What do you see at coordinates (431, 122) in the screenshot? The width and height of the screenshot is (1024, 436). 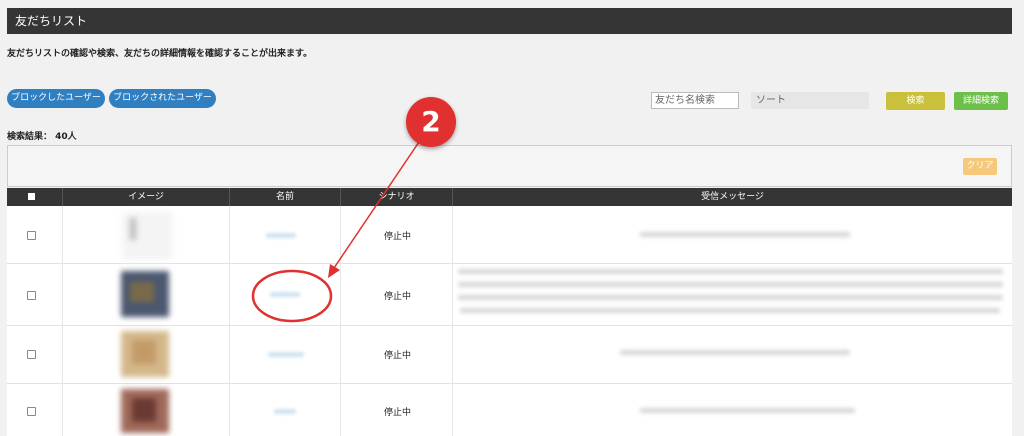 I see `step-number-badge: 2` at bounding box center [431, 122].